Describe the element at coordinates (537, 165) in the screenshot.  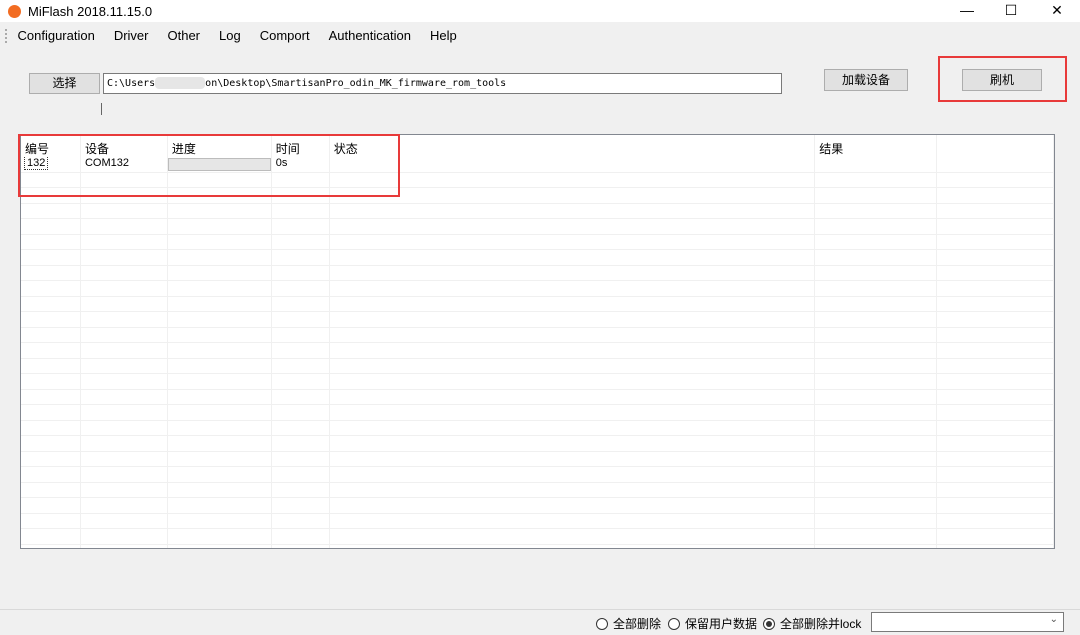
I see `table-row: 132 COM132 0s` at that location.